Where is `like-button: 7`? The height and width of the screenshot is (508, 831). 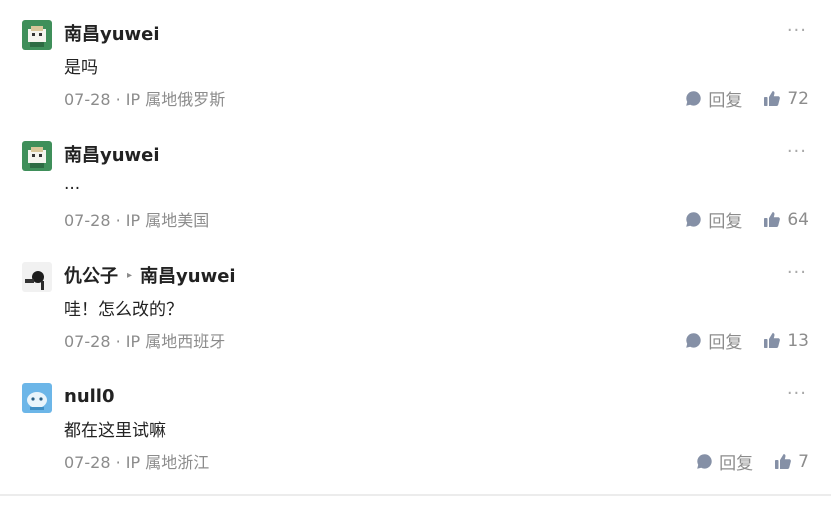
like-button: 7 is located at coordinates (791, 462).